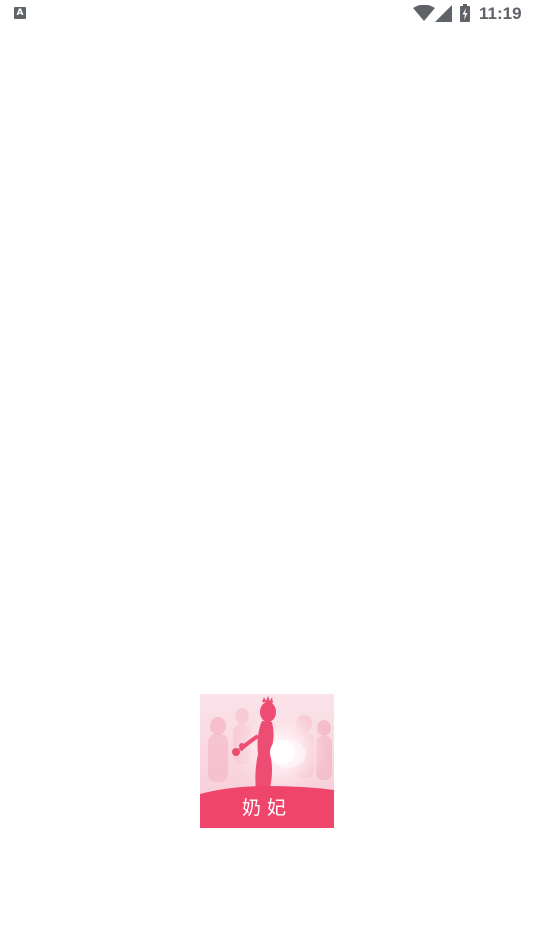 The height and width of the screenshot is (950, 534). Describe the element at coordinates (267, 14) in the screenshot. I see `status-bar: A 11:19` at that location.